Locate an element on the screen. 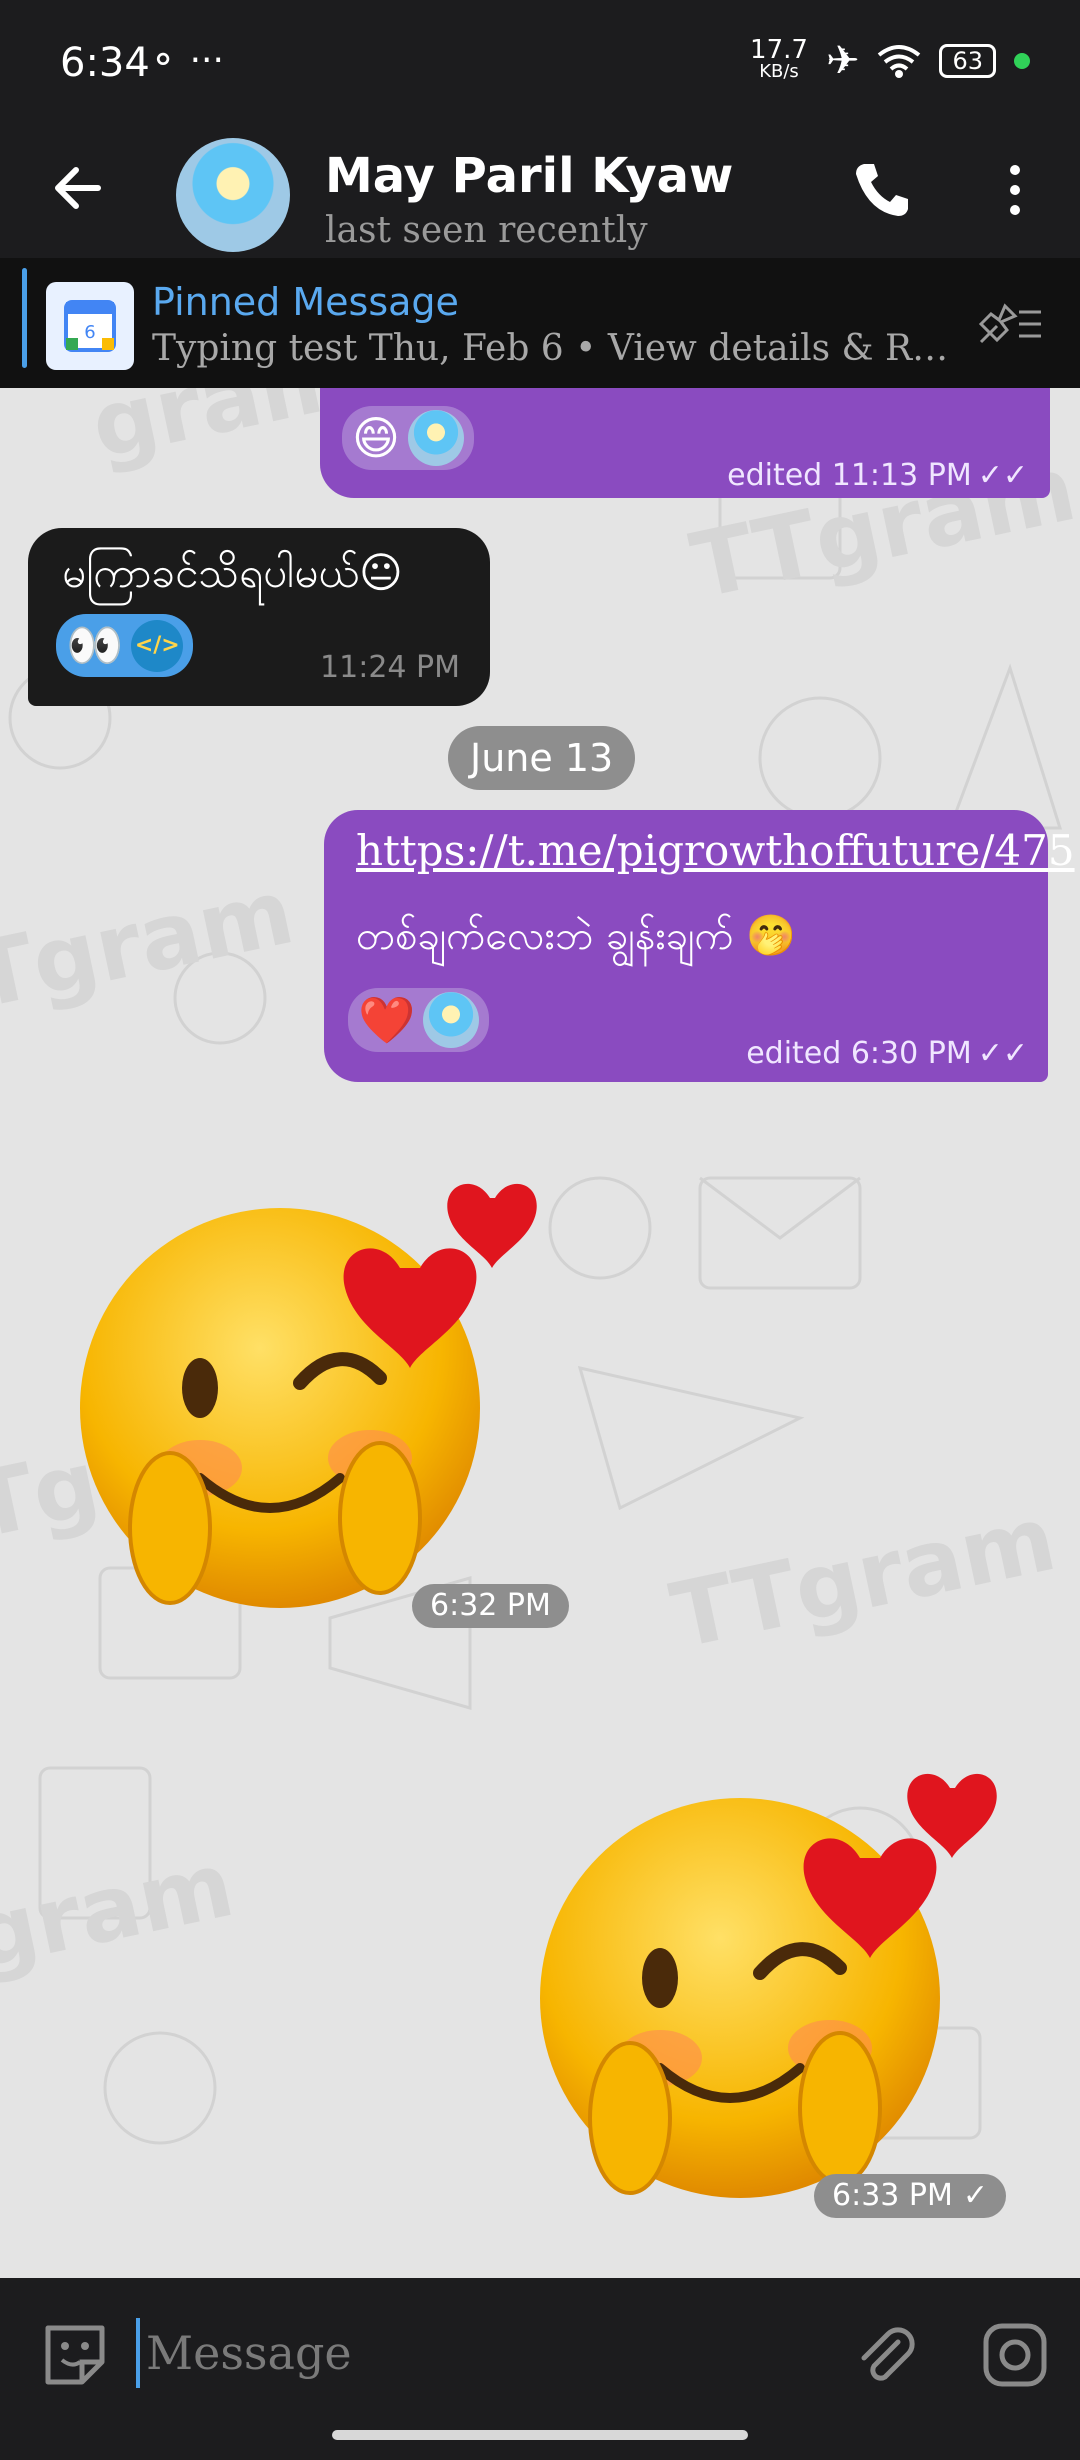 This screenshot has width=1080, height=2460. sticker-time: 6:33 PM ✓ is located at coordinates (910, 2196).